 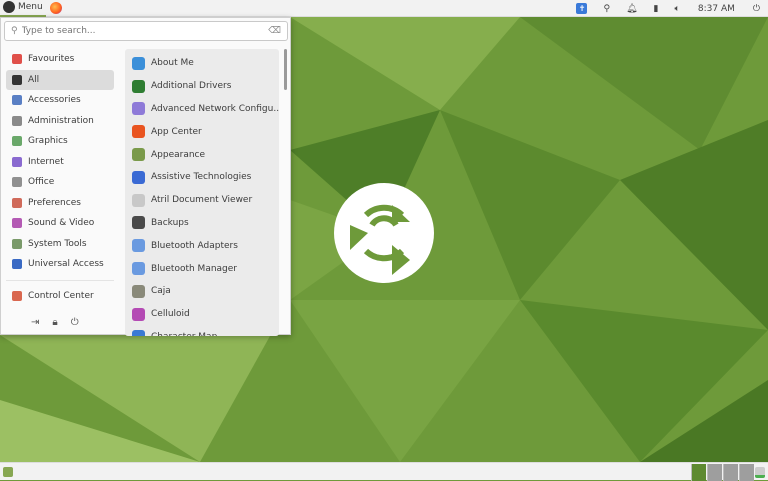 I want to click on category-sound-video: Sound & Video, so click(x=60, y=223).